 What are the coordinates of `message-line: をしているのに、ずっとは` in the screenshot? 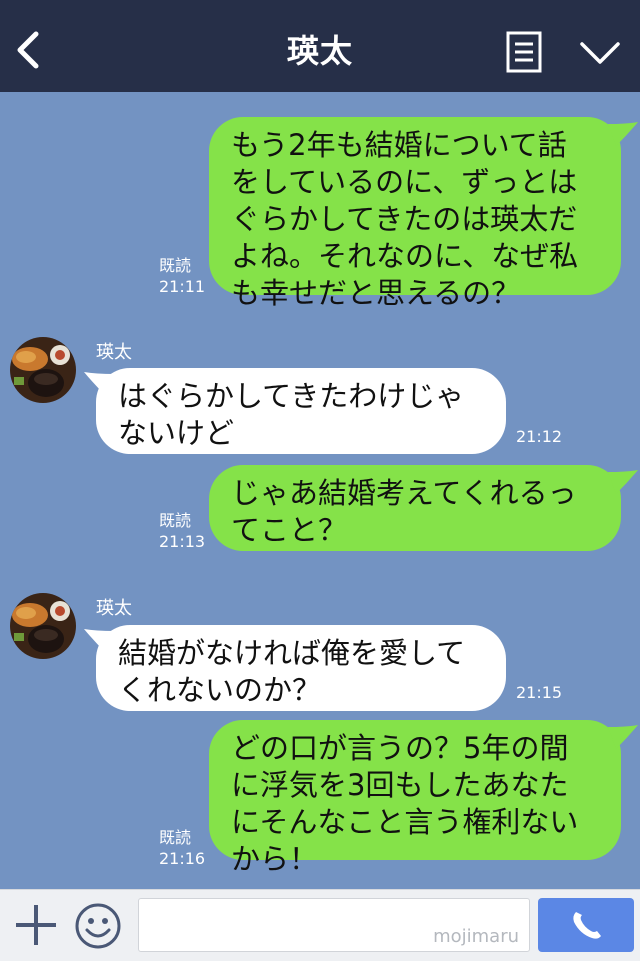 It's located at (404, 182).